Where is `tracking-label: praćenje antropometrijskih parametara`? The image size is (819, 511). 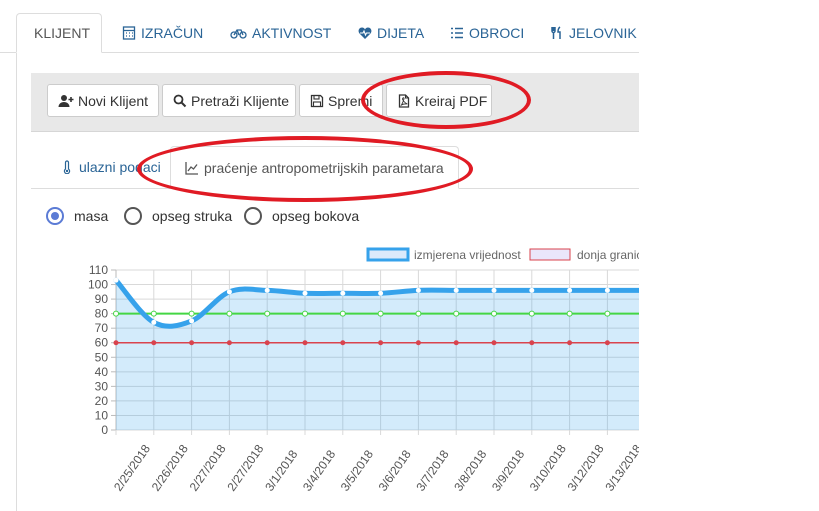 tracking-label: praćenje antropometrijskih parametara is located at coordinates (324, 167).